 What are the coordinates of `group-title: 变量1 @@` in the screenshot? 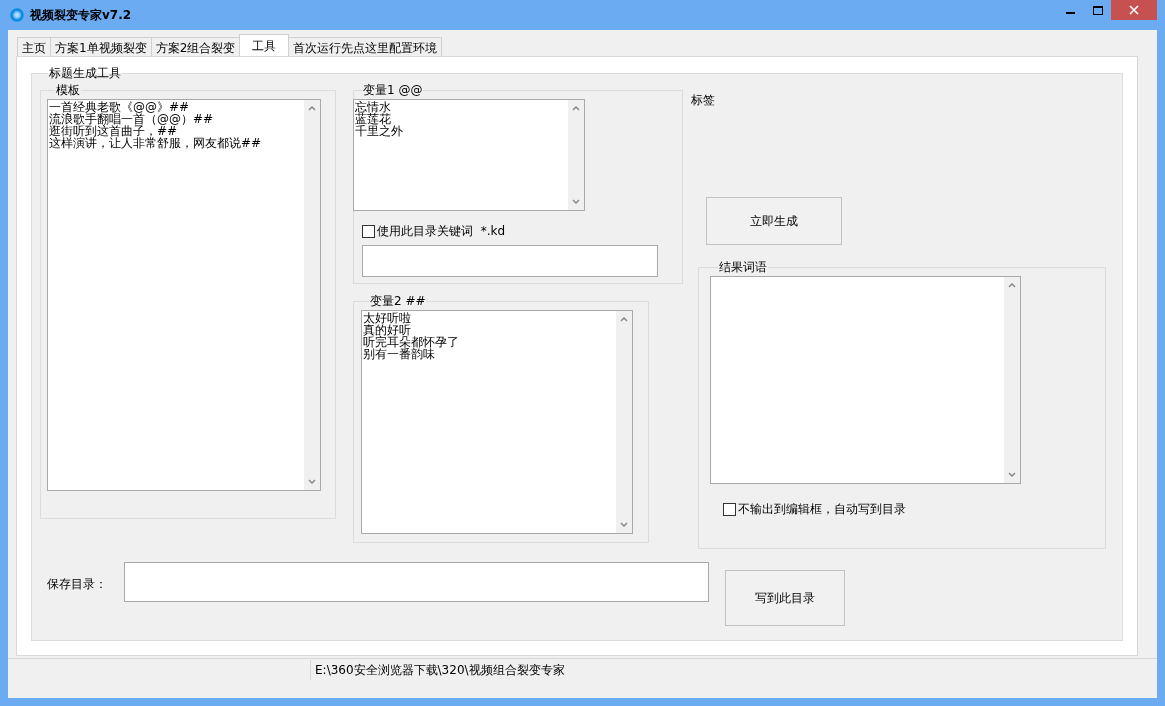 It's located at (393, 90).